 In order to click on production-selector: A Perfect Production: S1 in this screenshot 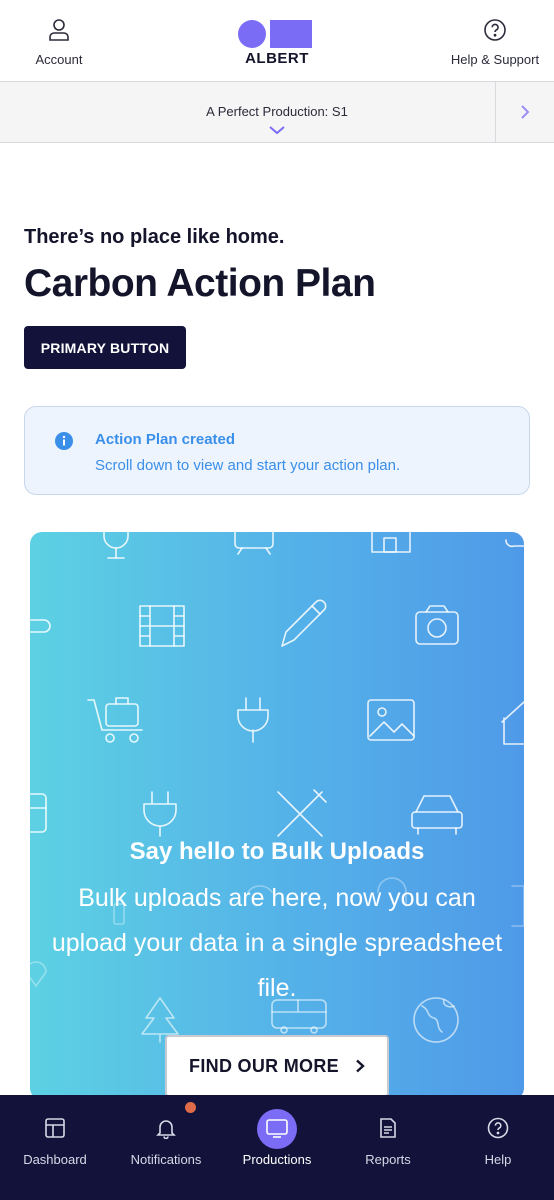, I will do `click(247, 112)`.